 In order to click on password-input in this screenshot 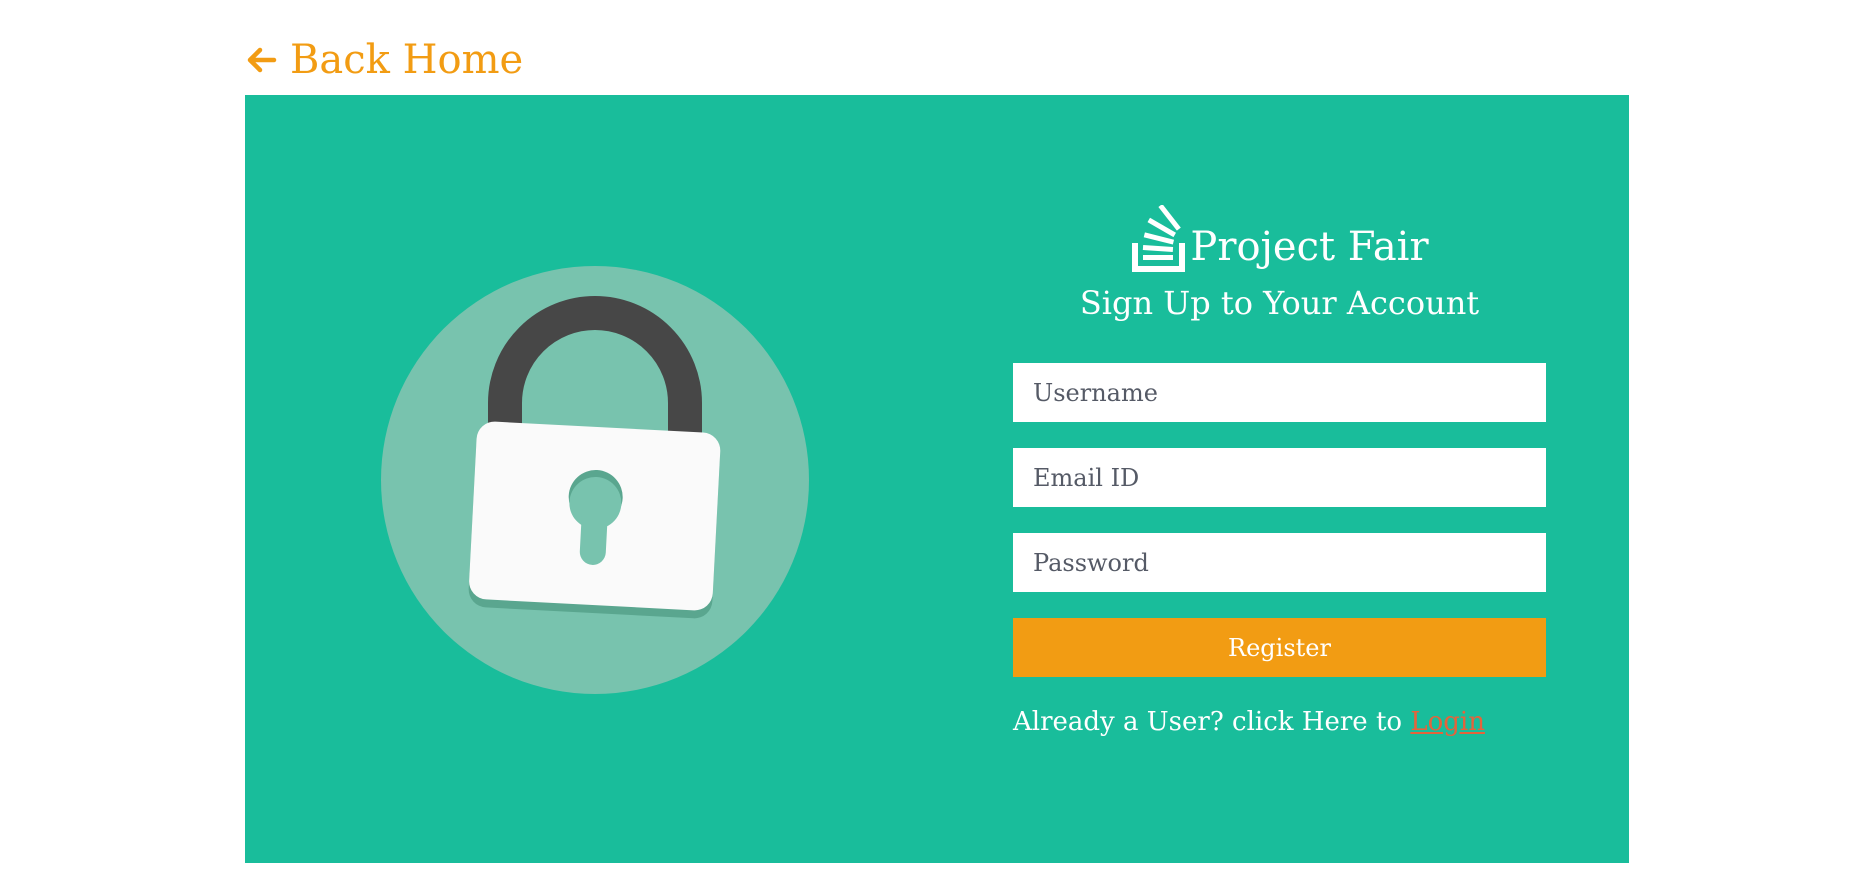, I will do `click(1279, 562)`.